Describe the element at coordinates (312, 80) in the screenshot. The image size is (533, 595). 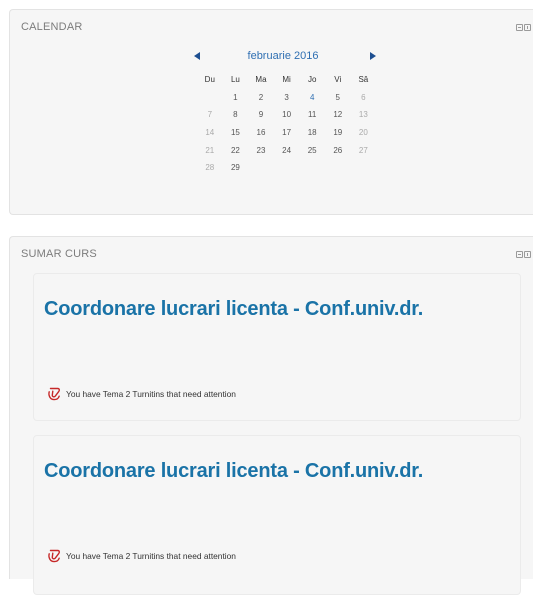
I see `weekday-label: Jo` at that location.